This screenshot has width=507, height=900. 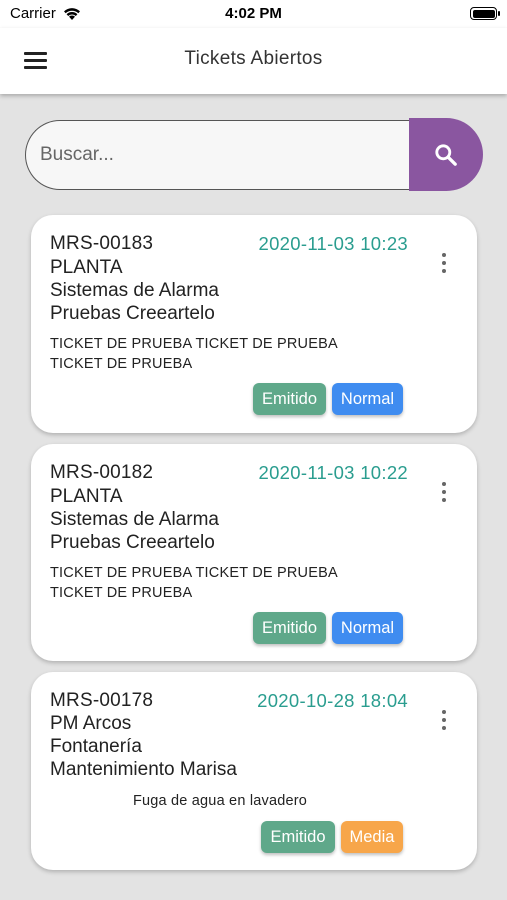 I want to click on status-bar: Carrier 4:02 PM, so click(x=253, y=14).